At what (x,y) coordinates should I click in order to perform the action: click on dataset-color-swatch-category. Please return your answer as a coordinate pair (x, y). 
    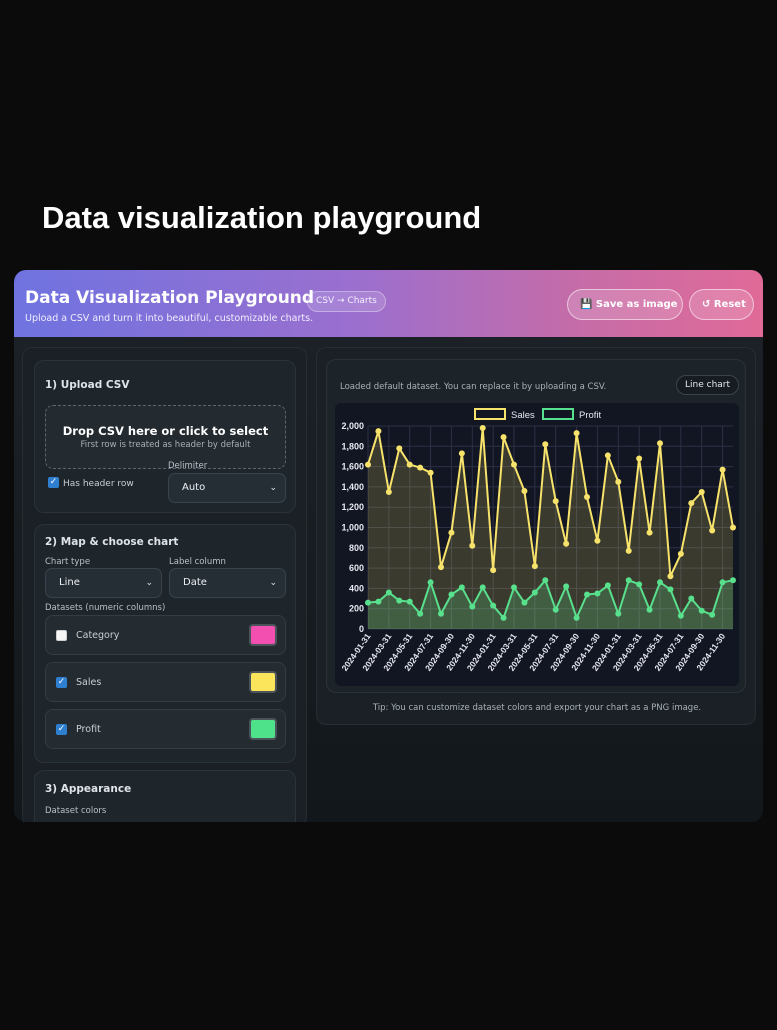
    Looking at the image, I should click on (263, 635).